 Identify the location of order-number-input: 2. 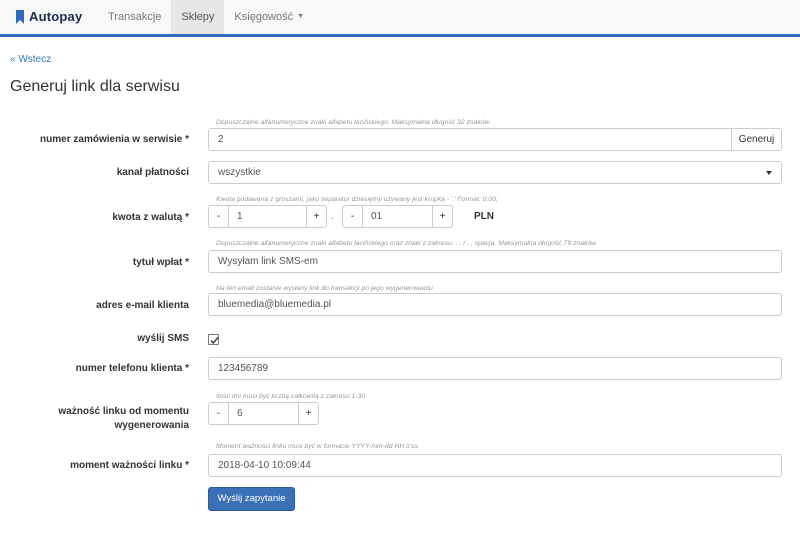
(470, 139).